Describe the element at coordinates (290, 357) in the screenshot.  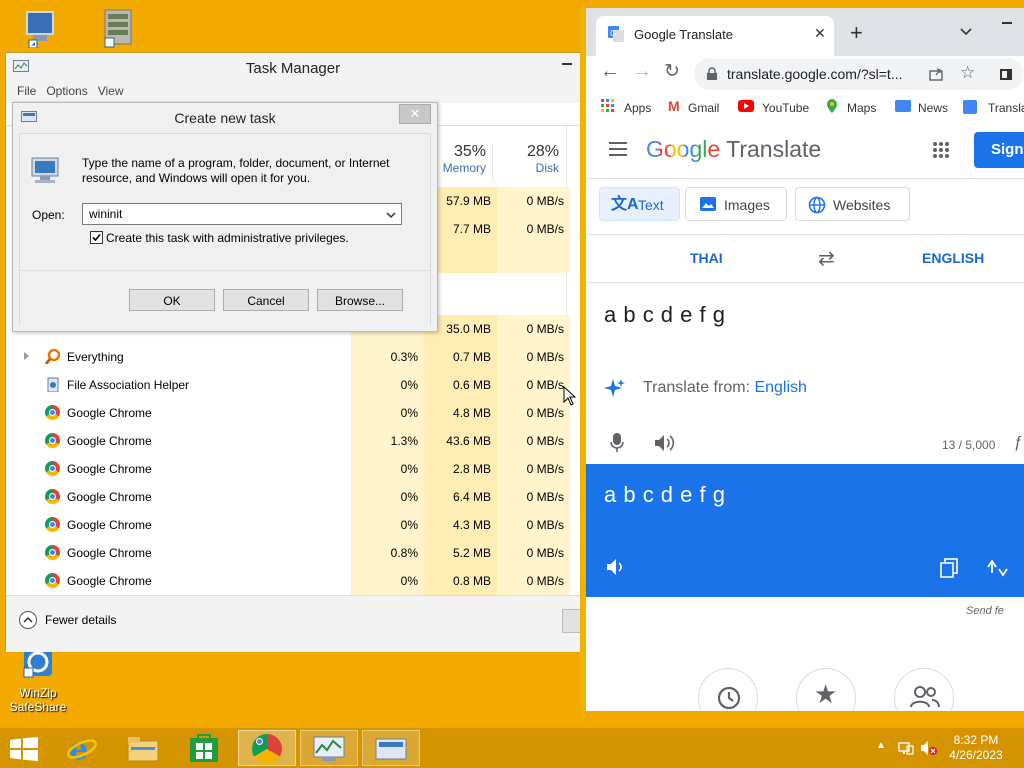
I see `table-row: Everything 0.3% 0.7 MB 0 MB/s` at that location.